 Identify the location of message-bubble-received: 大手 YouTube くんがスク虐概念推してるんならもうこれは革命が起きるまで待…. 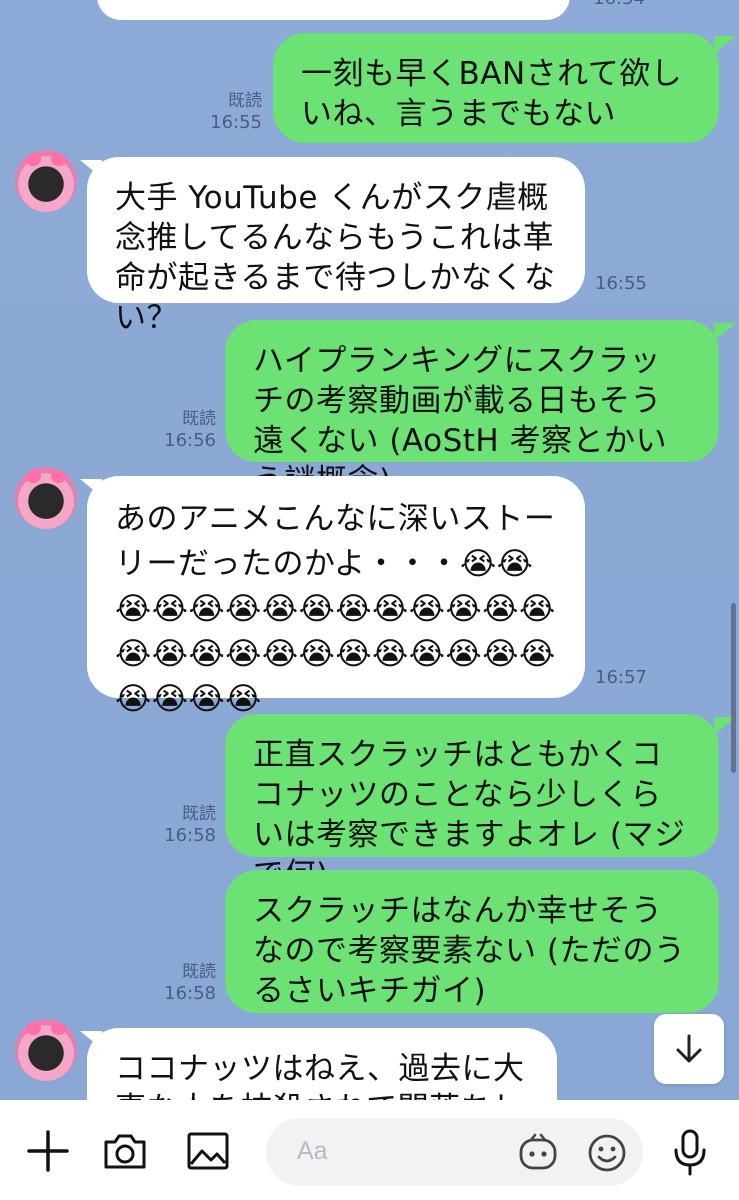
(336, 246).